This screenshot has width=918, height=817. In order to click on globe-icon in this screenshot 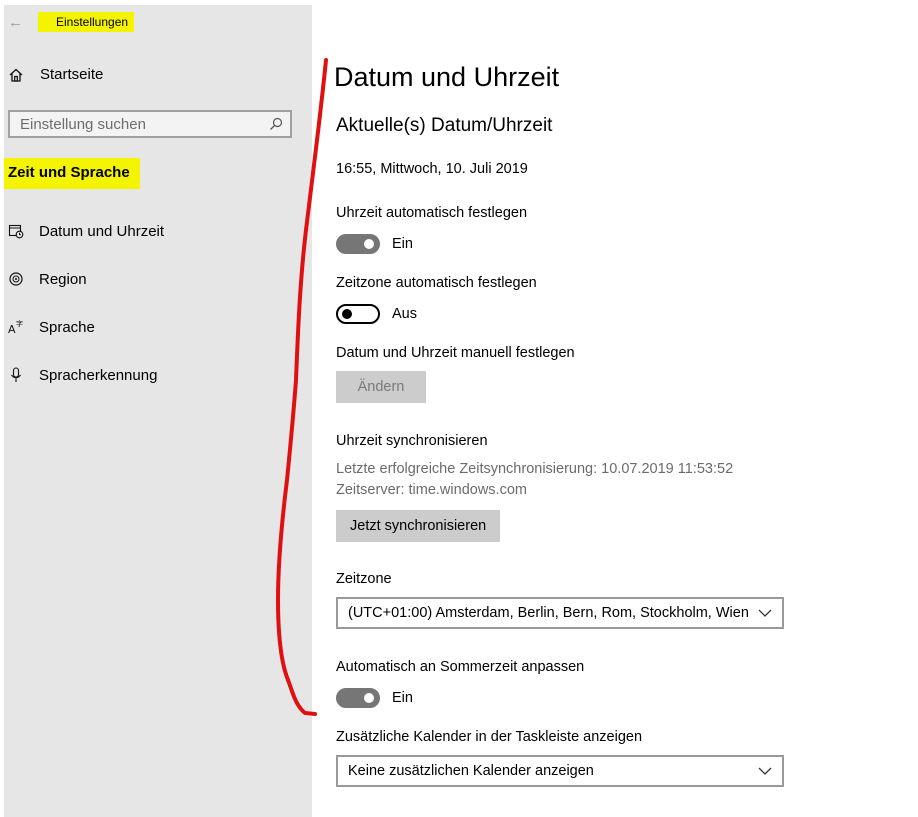, I will do `click(16, 279)`.